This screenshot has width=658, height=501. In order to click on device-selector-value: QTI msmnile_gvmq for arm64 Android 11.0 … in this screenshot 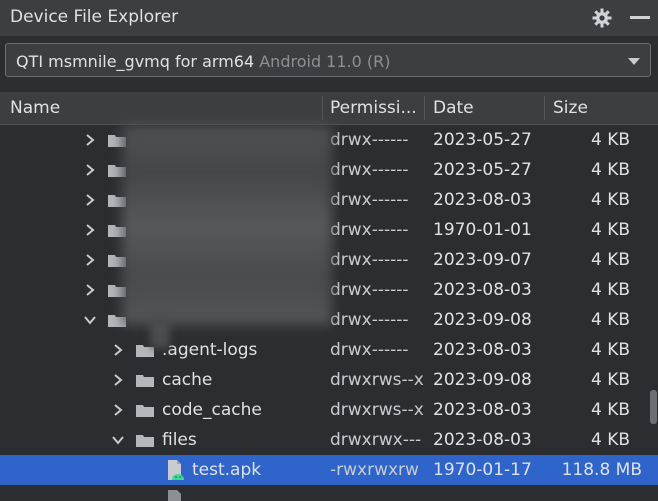, I will do `click(203, 61)`.